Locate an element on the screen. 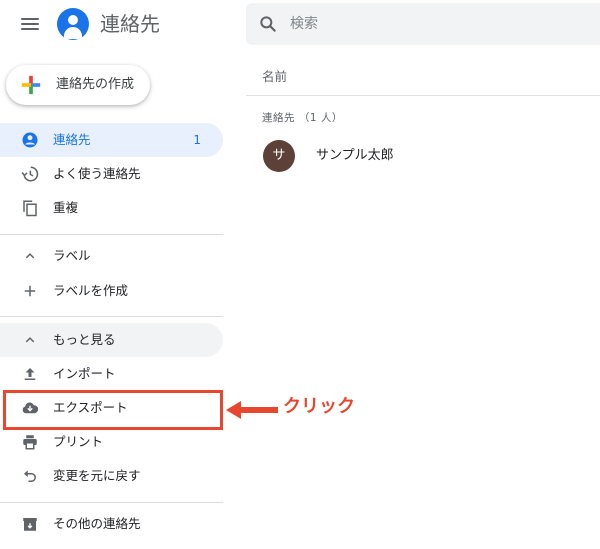 The height and width of the screenshot is (549, 600). sidebar-item-label: ラベル is located at coordinates (72, 255).